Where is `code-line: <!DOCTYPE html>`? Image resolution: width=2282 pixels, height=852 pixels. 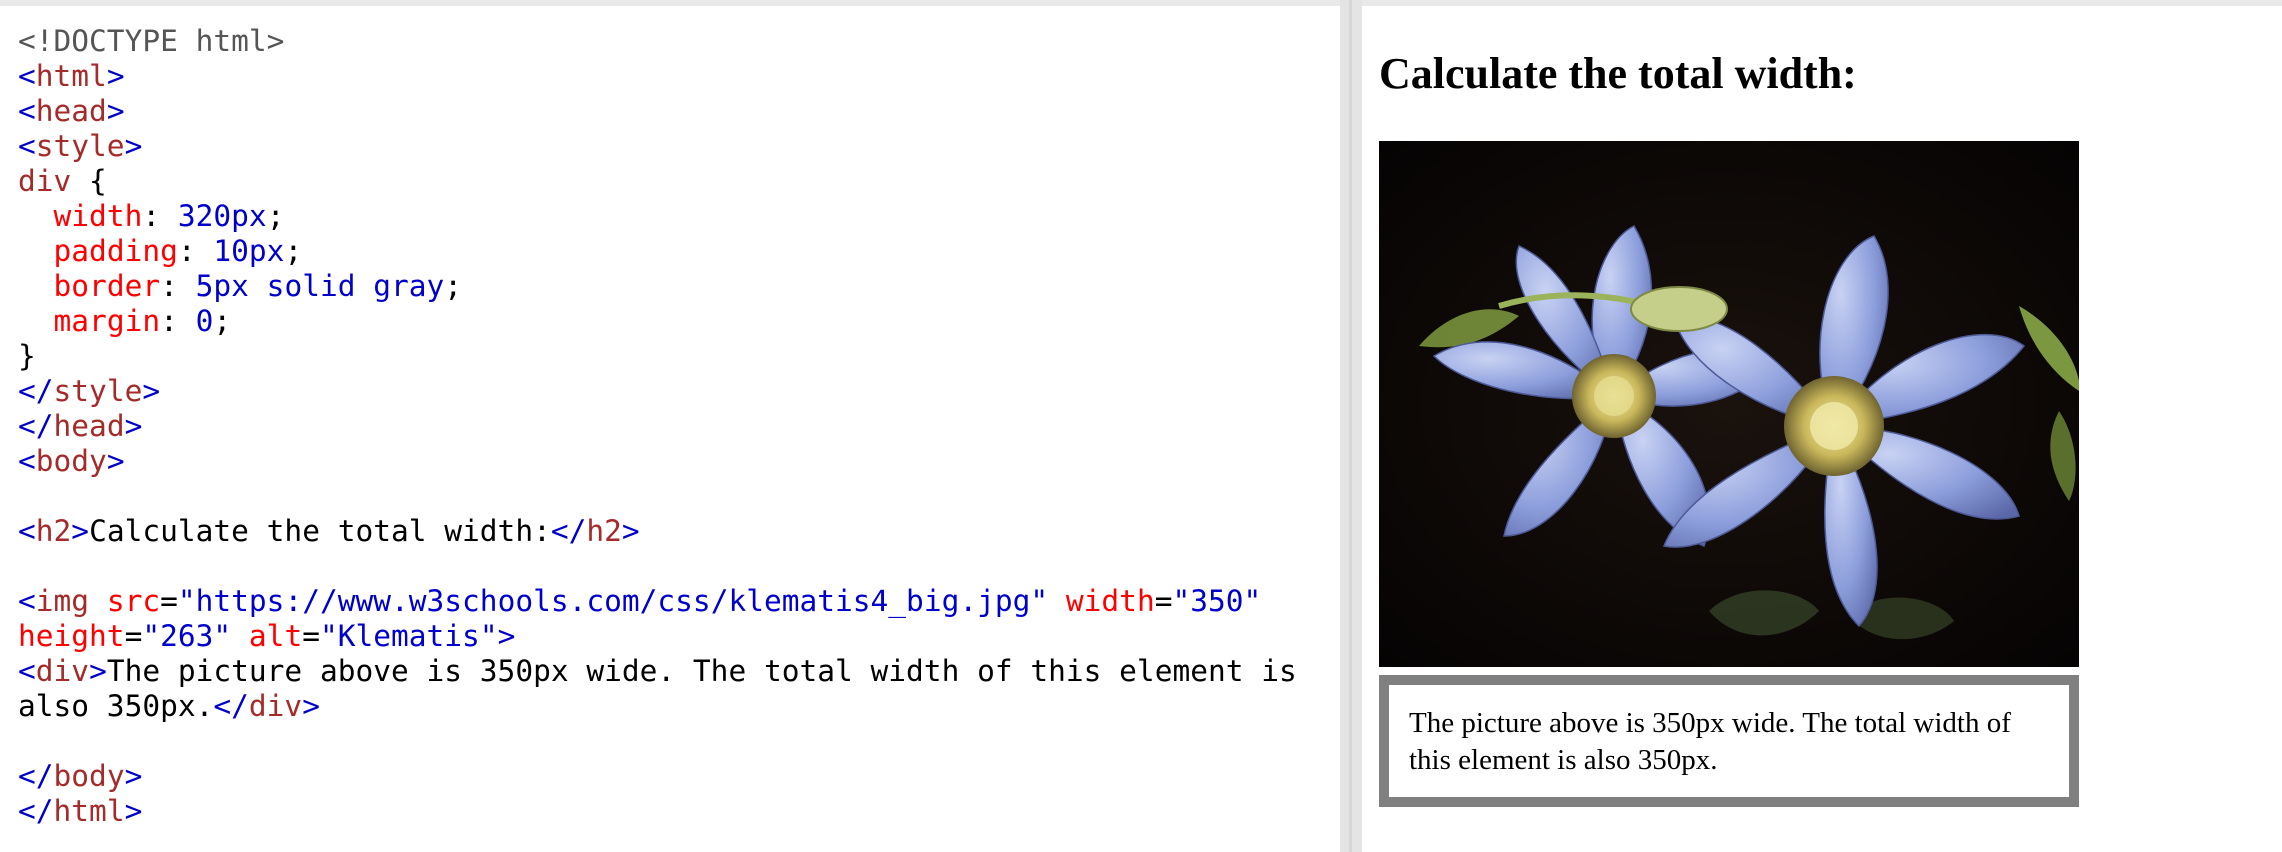 code-line: <!DOCTYPE html> is located at coordinates (657, 41).